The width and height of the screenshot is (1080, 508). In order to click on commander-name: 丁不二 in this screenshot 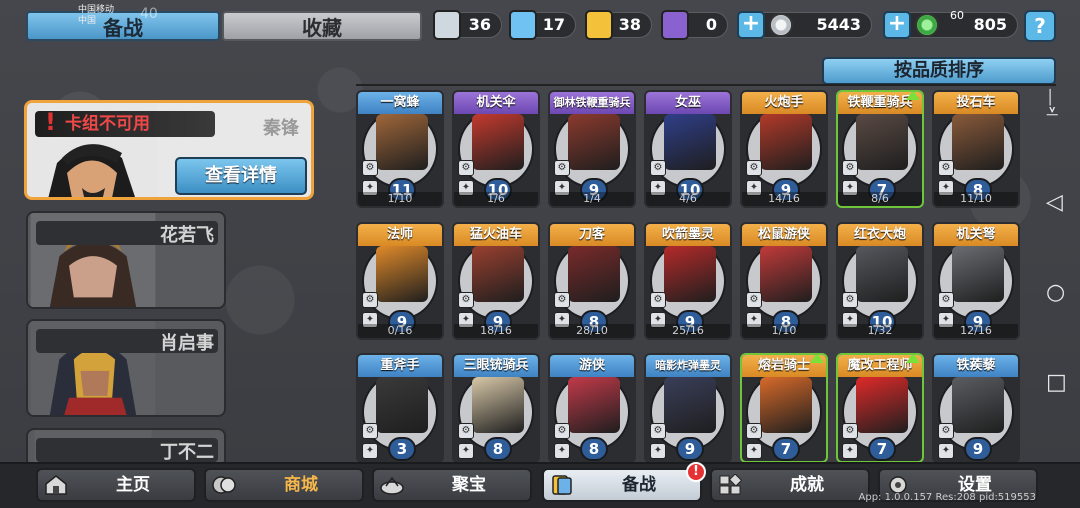, I will do `click(187, 452)`.